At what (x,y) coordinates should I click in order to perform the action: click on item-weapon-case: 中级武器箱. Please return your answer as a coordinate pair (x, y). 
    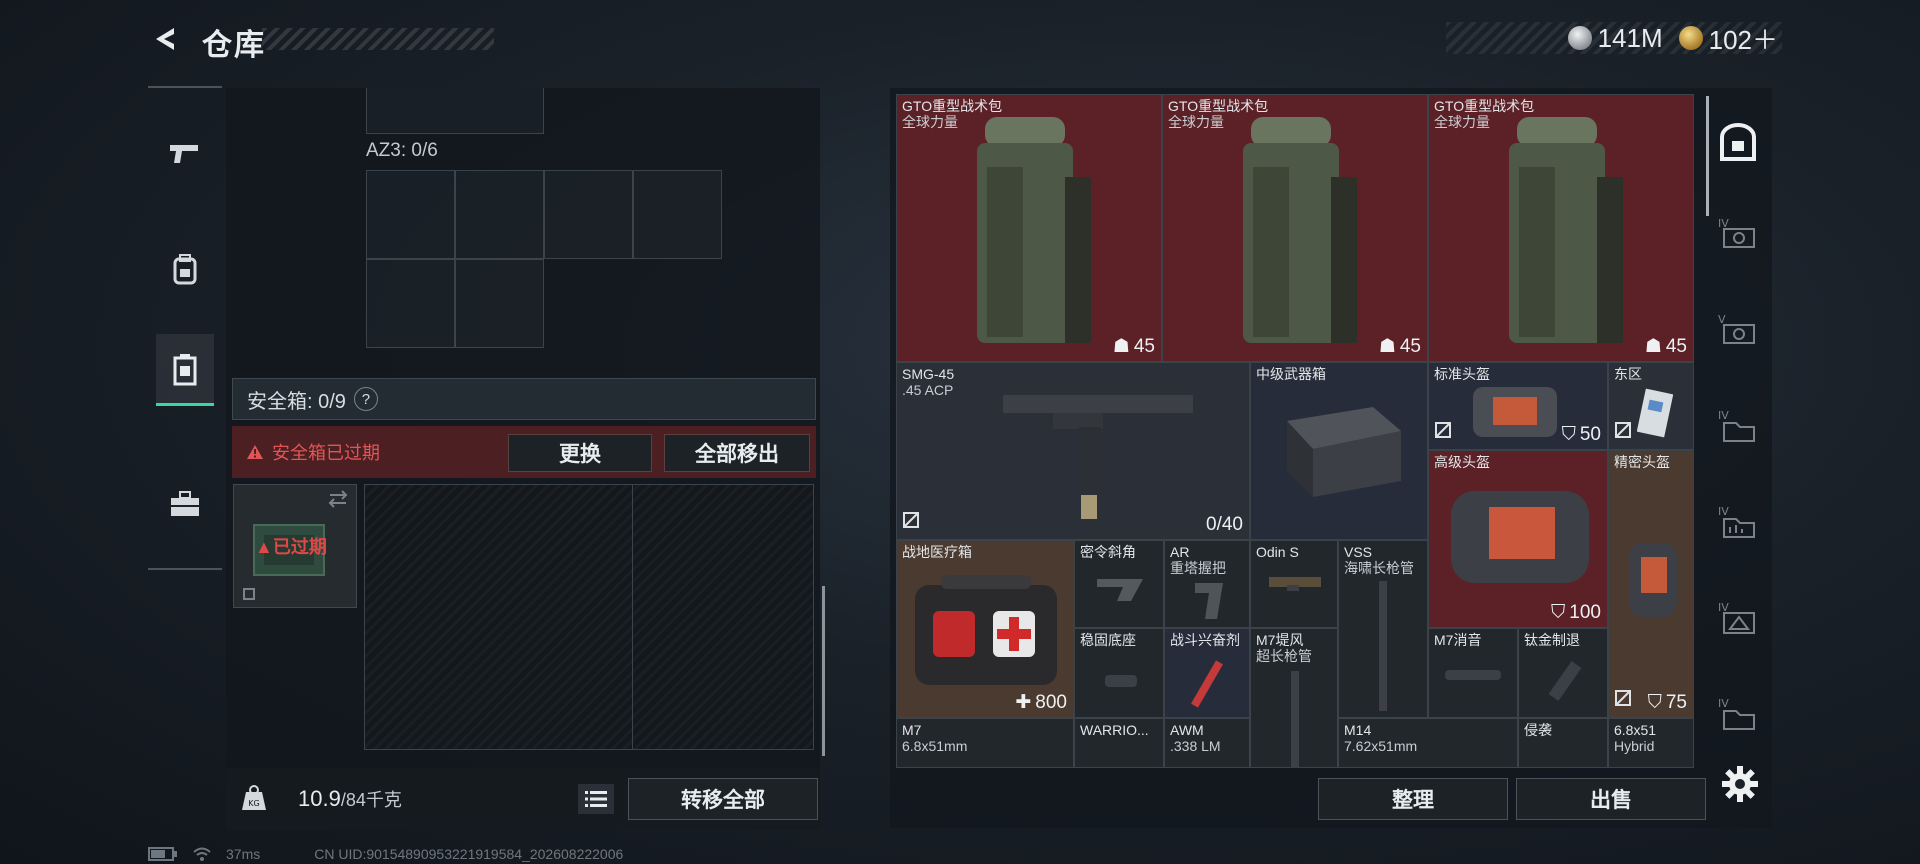
    Looking at the image, I should click on (1339, 451).